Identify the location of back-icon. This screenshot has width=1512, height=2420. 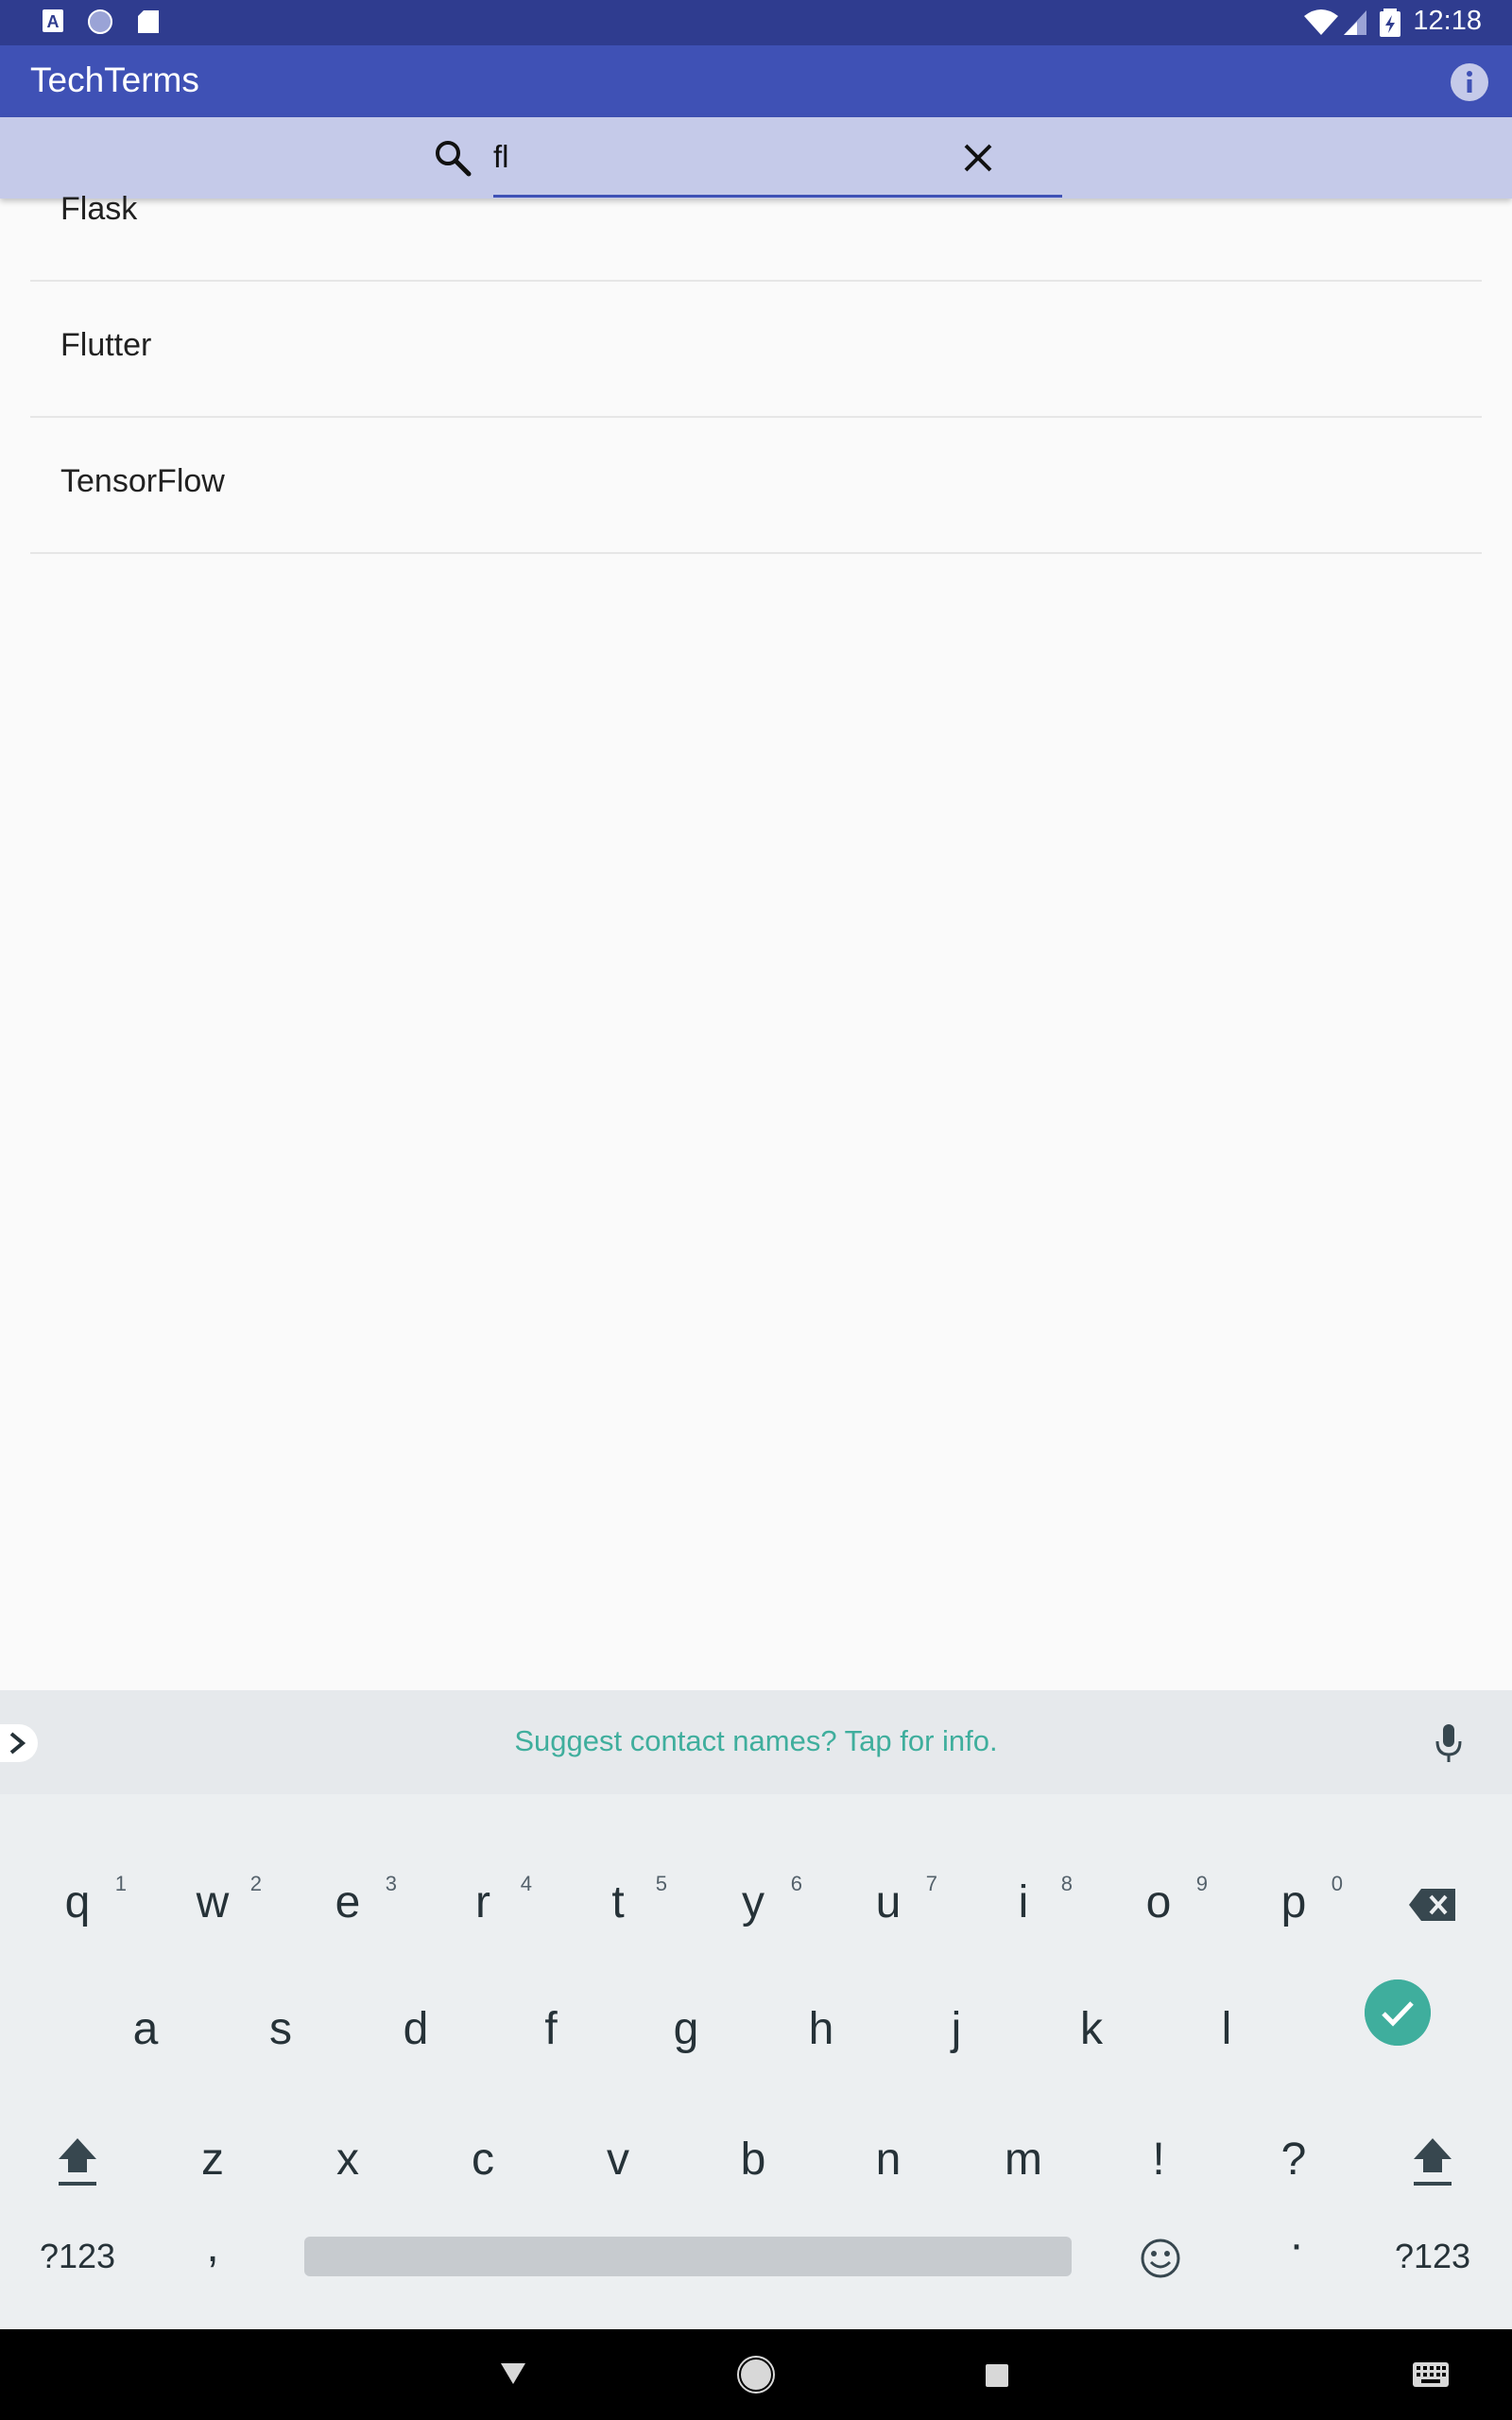
(513, 2373).